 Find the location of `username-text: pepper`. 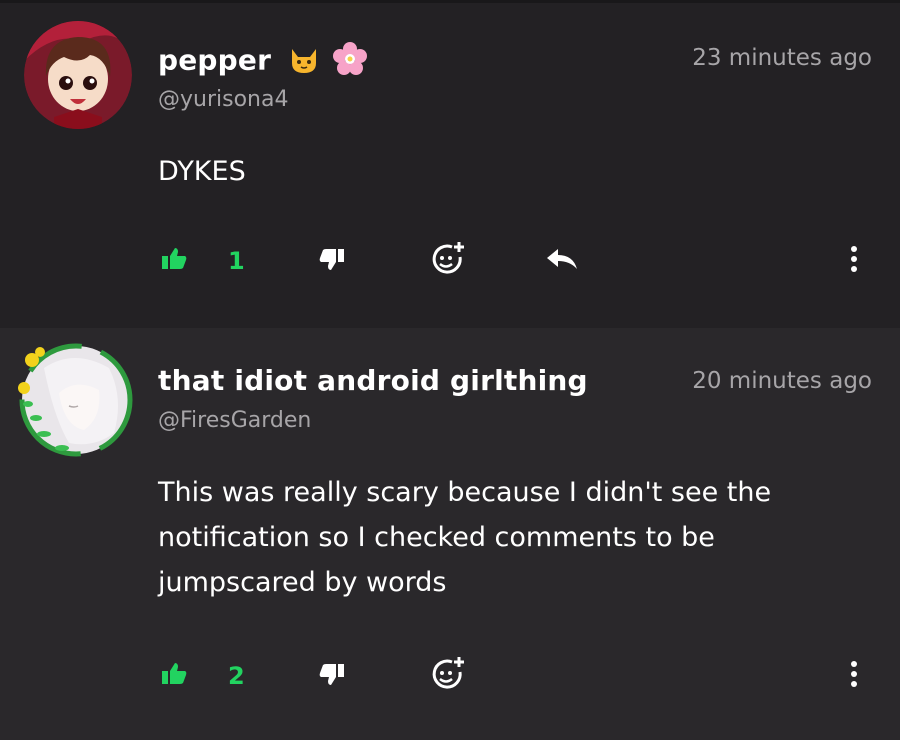

username-text: pepper is located at coordinates (214, 60).